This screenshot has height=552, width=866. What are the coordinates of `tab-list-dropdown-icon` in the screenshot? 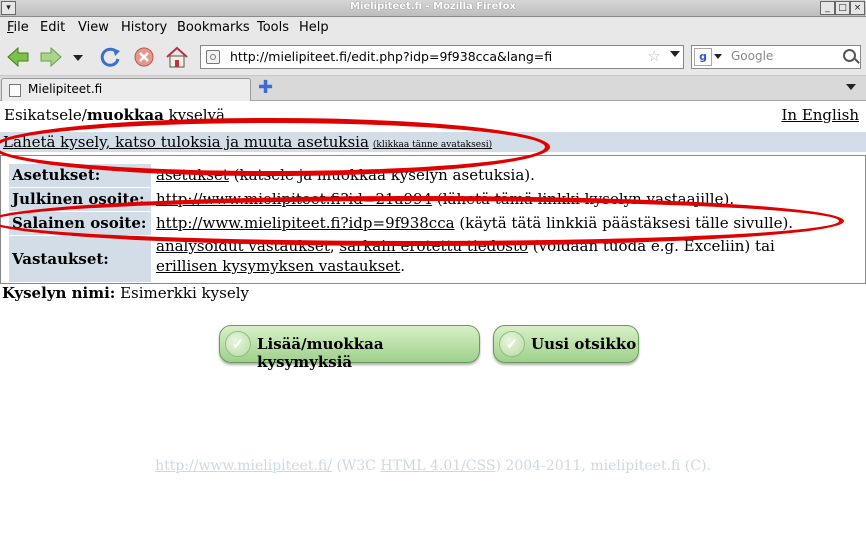 It's located at (851, 87).